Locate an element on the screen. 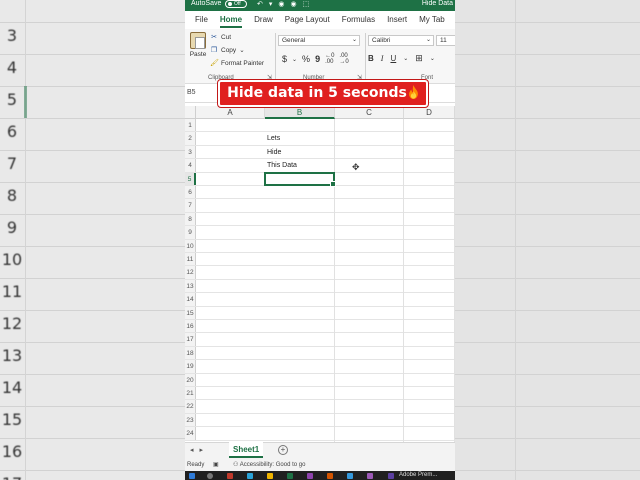 The height and width of the screenshot is (480, 640). row-header: 19 is located at coordinates (190, 366).